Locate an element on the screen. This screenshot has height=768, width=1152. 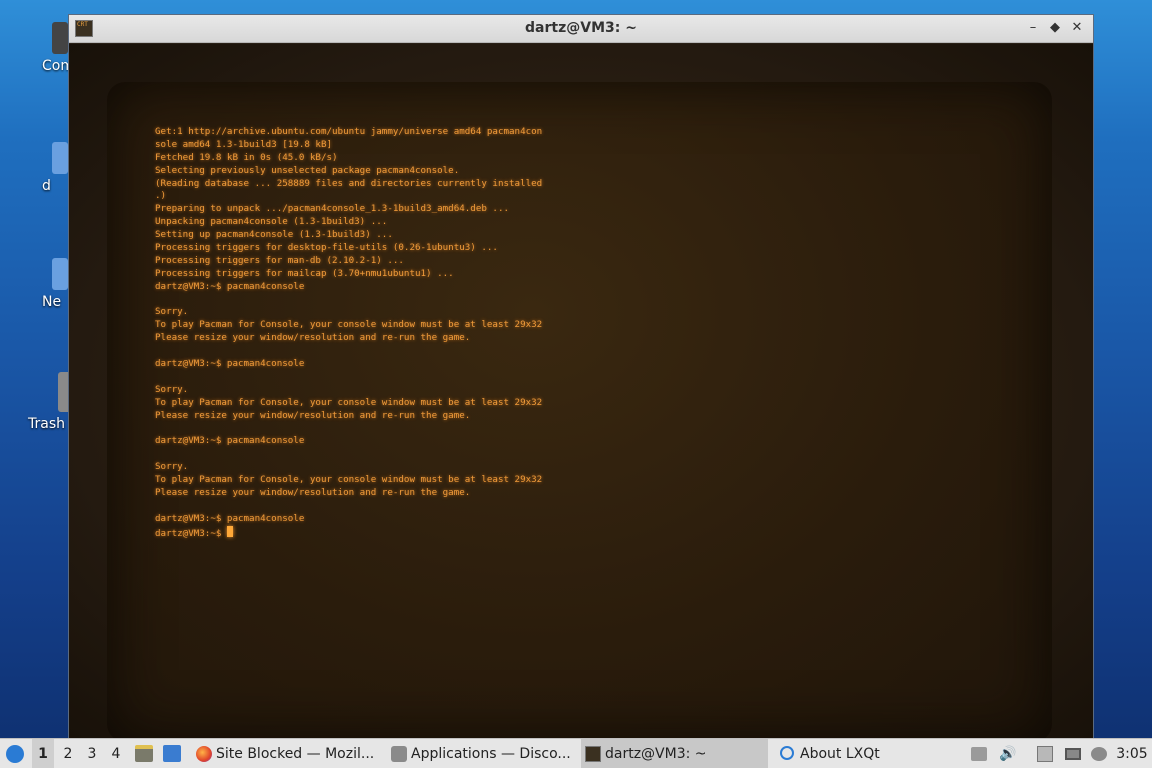
clipboard-icon is located at coordinates (1045, 754).